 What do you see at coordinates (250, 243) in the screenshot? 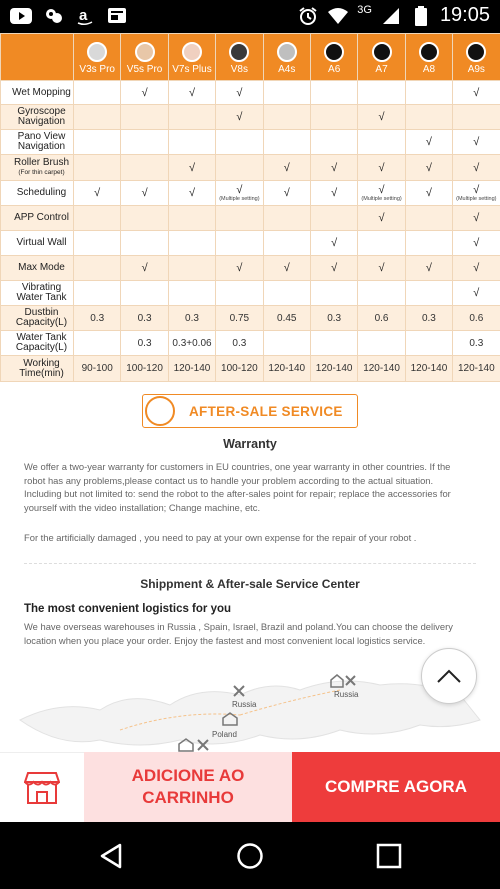
I see `table-row: Virtual Wall √ √` at bounding box center [250, 243].